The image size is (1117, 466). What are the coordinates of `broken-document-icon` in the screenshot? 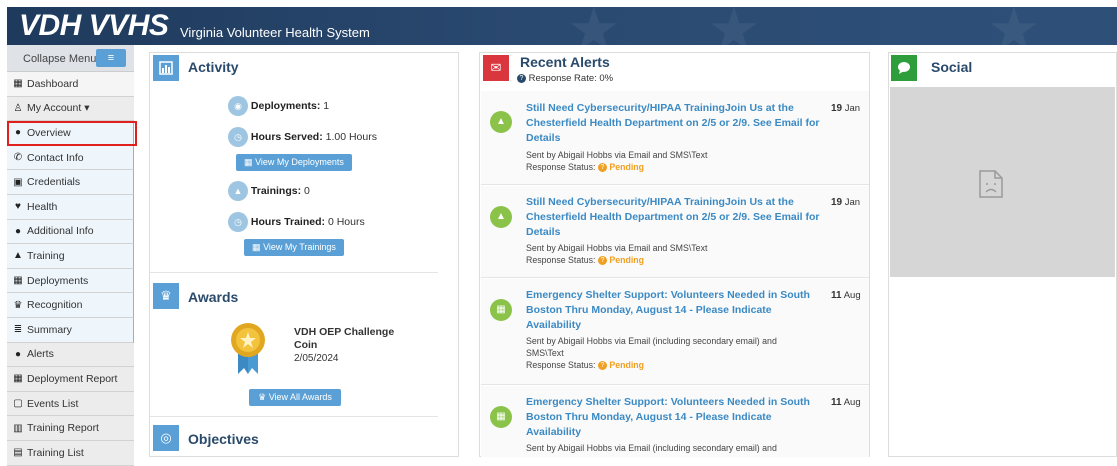 It's located at (991, 184).